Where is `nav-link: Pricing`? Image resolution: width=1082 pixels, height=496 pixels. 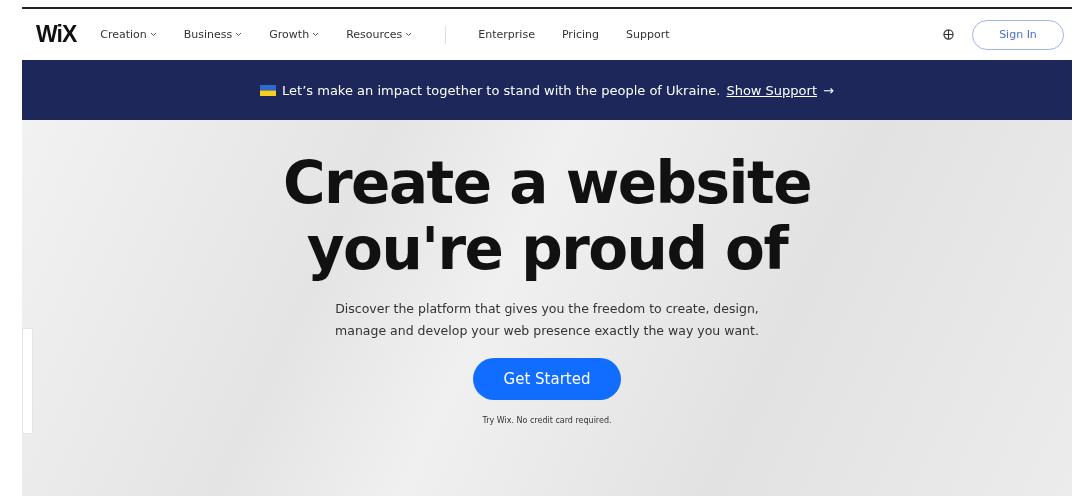
nav-link: Pricing is located at coordinates (580, 34).